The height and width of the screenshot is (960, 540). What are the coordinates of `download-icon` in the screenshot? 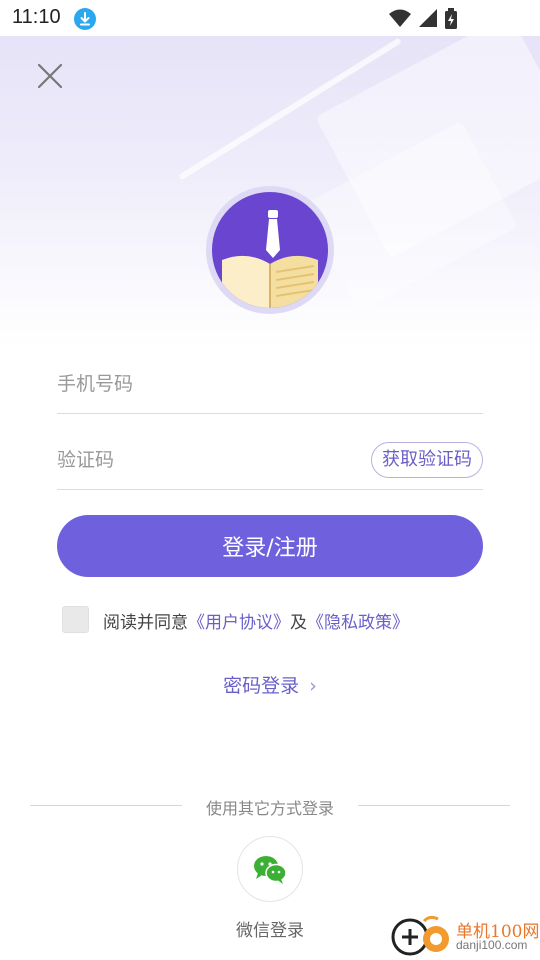 It's located at (85, 19).